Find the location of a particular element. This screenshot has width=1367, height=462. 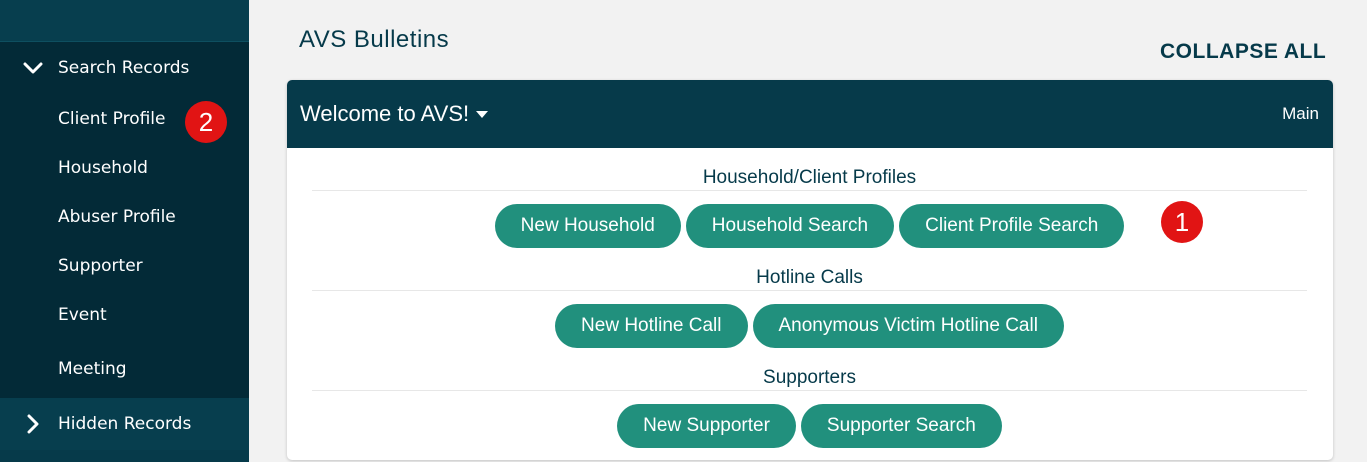

sidebar-item-meeting: Meeting is located at coordinates (124, 368).